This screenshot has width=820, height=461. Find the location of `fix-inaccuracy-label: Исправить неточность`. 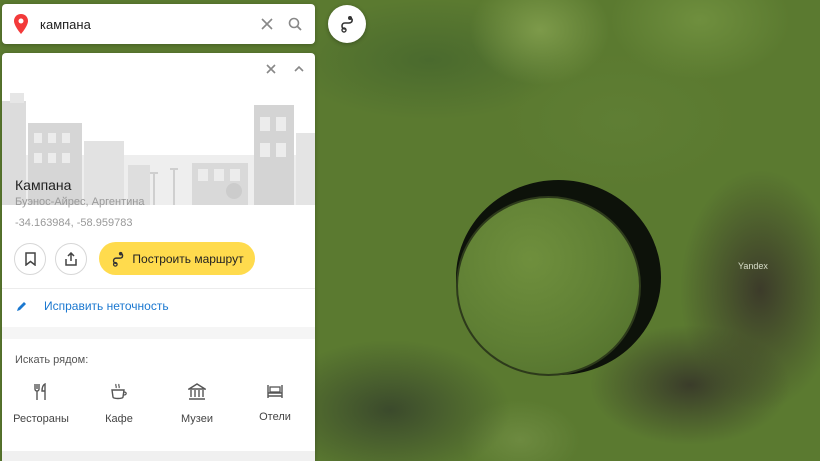

fix-inaccuracy-label: Исправить неточность is located at coordinates (106, 306).